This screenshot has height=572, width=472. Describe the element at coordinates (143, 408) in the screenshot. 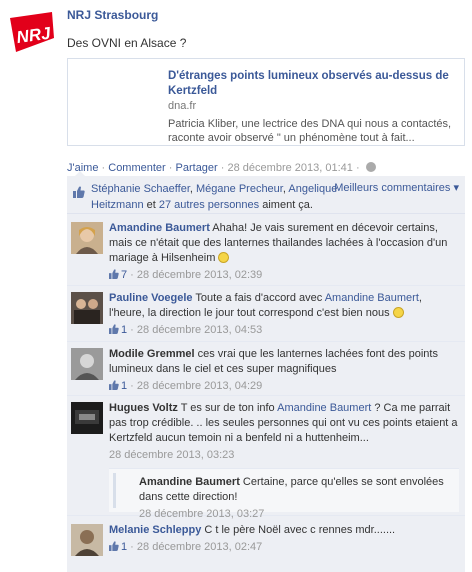

I see `comment-author: Hugues Voltz` at that location.